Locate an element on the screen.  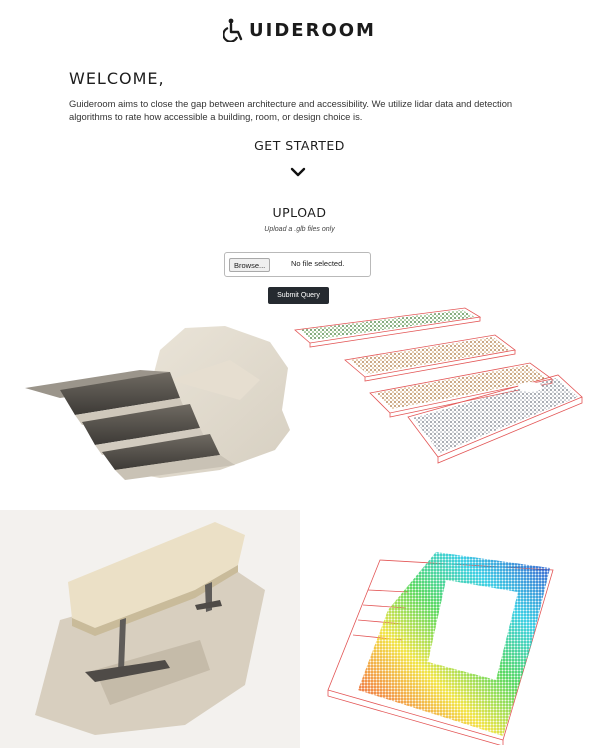
file-input: Browse... No file selected. is located at coordinates (297, 264).